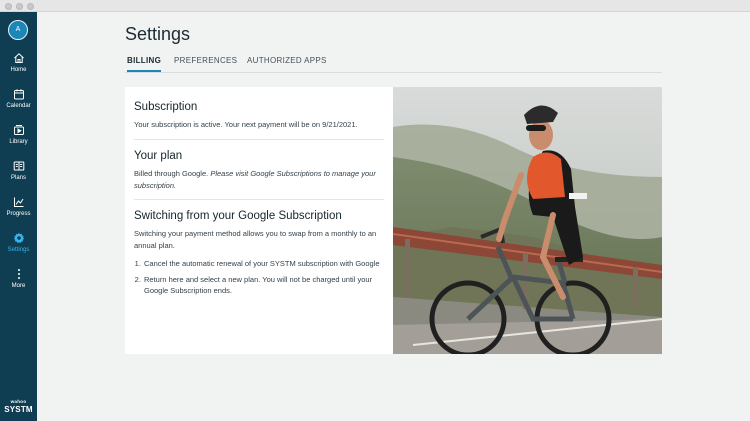  What do you see at coordinates (18, 409) in the screenshot?
I see `brand-big-text: SYSTM` at bounding box center [18, 409].